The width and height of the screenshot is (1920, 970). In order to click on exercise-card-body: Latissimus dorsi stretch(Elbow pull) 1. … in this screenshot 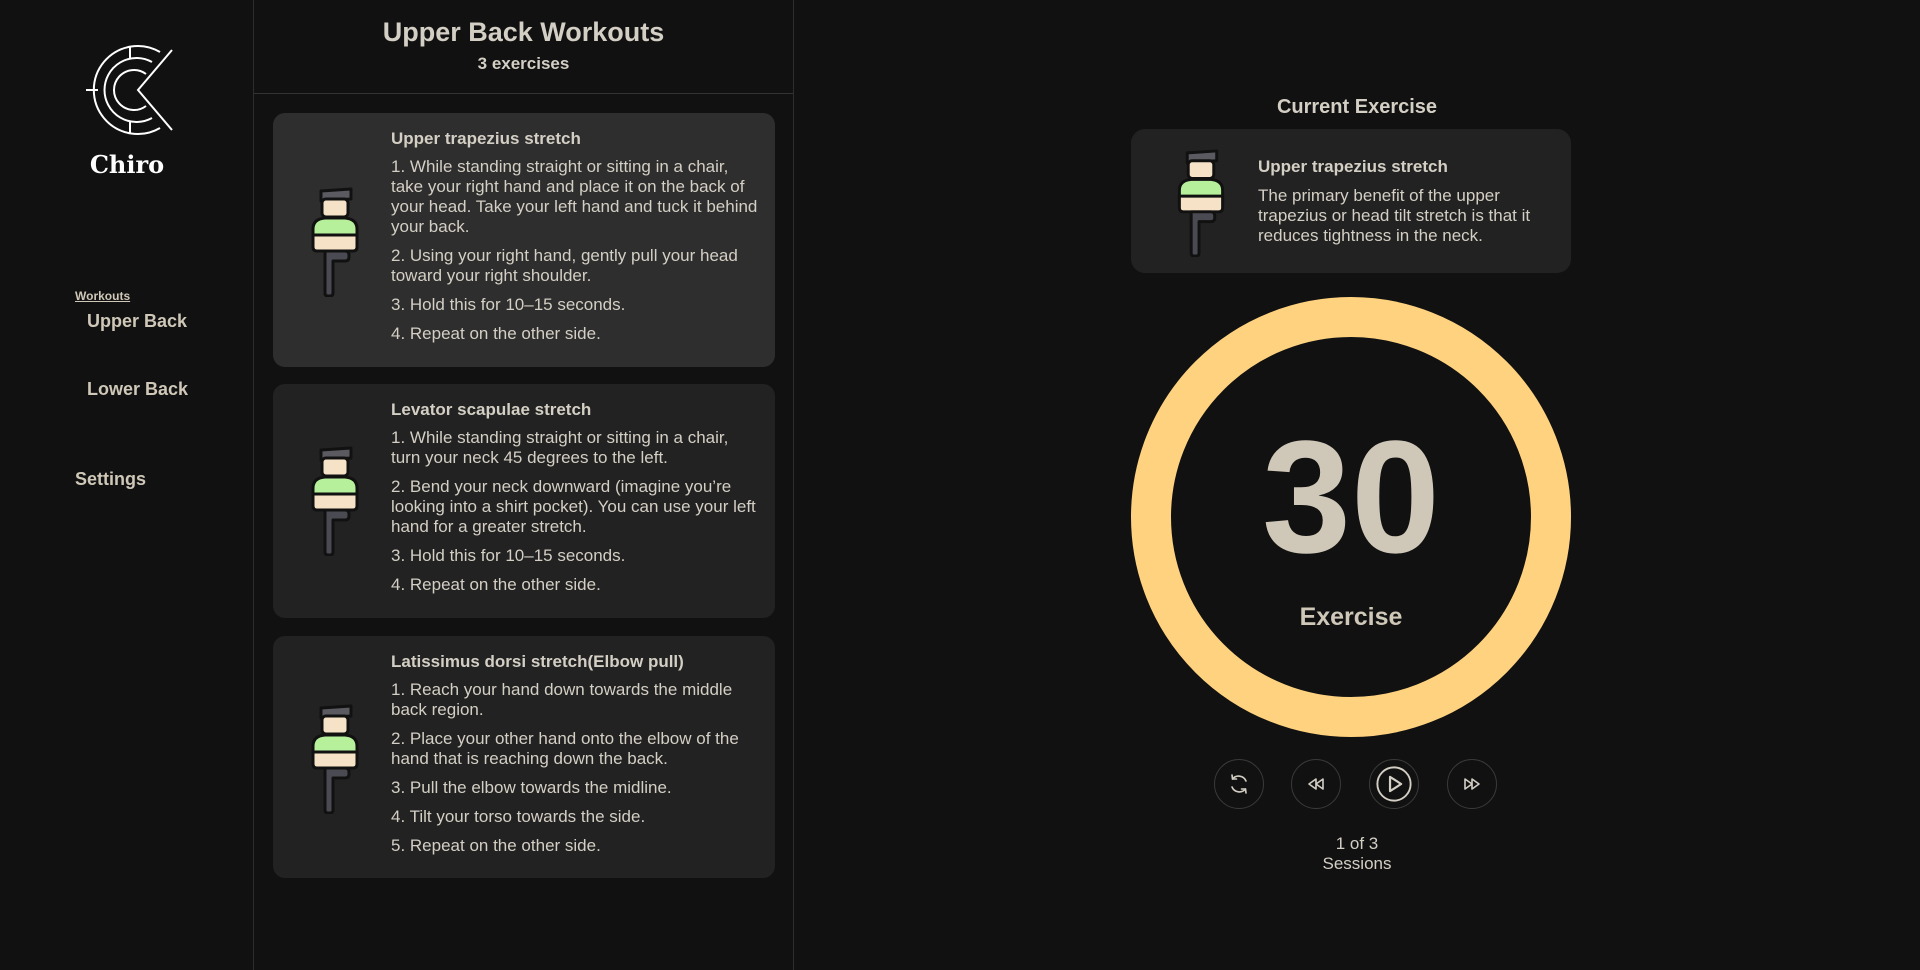, I will do `click(575, 758)`.